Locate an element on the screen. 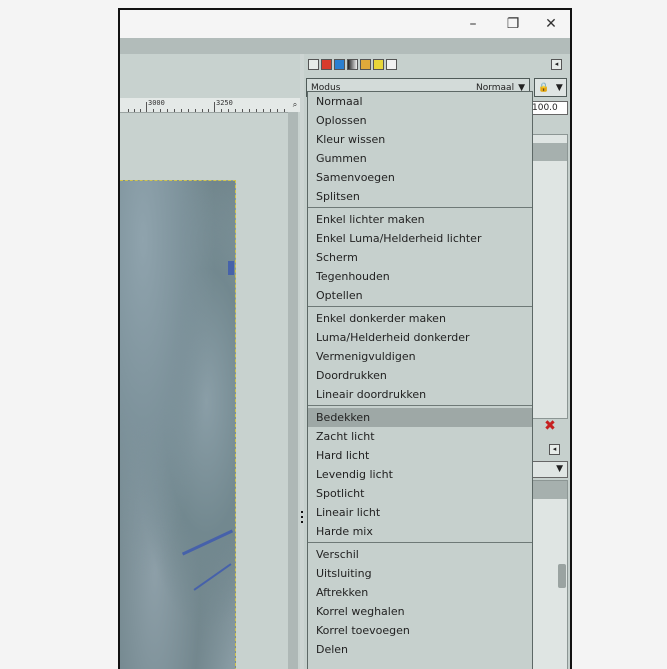 Image resolution: width=667 pixels, height=669 pixels. title-bar: – ❐ ✕ is located at coordinates (345, 24).